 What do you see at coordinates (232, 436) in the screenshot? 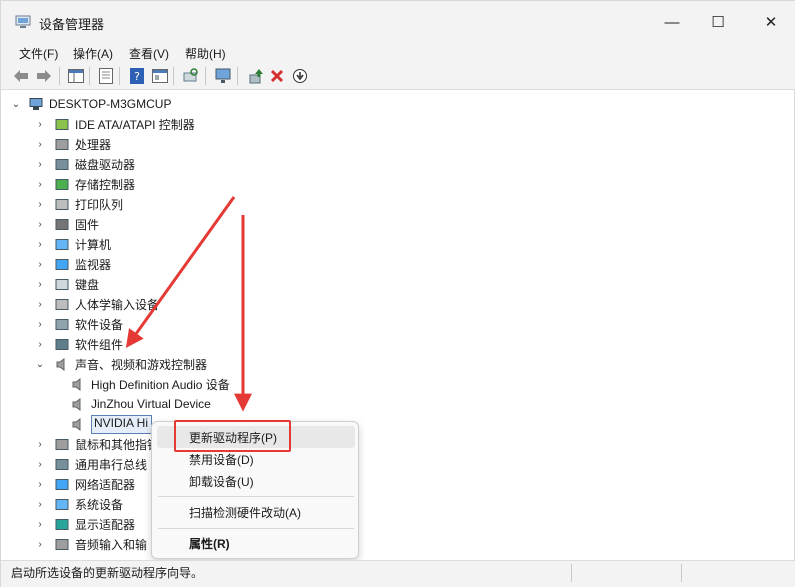
I see `annotation-highlight-box` at bounding box center [232, 436].